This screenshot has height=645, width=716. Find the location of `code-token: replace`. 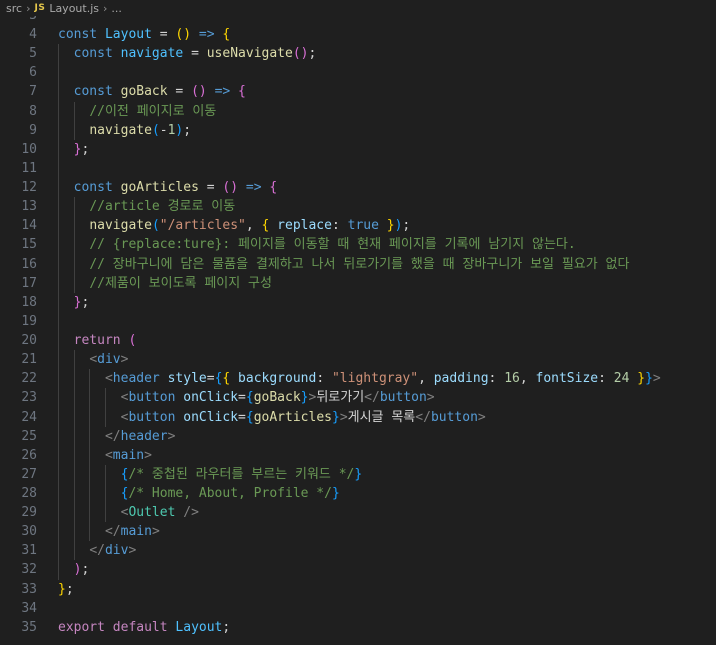

code-token: replace is located at coordinates (304, 226).